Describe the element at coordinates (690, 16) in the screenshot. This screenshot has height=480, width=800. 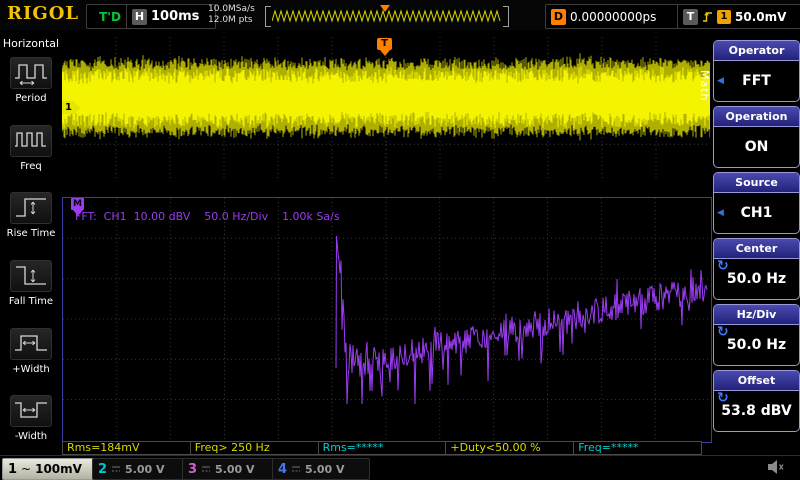
I see `trigger-badge: T` at that location.